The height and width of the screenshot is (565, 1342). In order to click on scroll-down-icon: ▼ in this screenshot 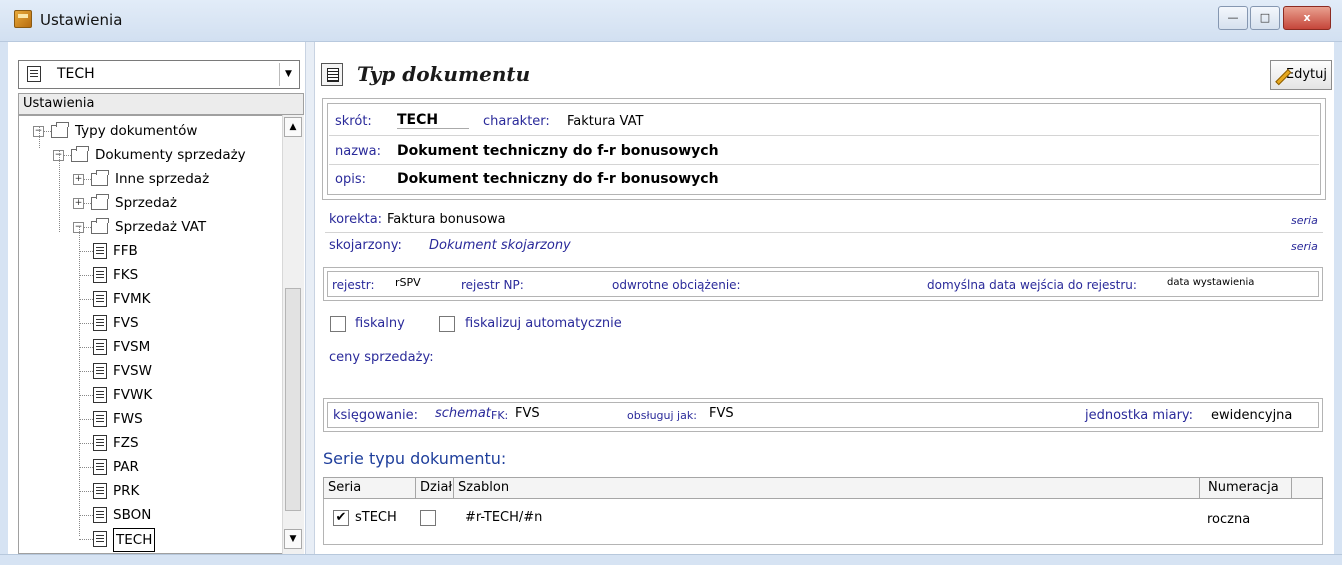, I will do `click(293, 539)`.